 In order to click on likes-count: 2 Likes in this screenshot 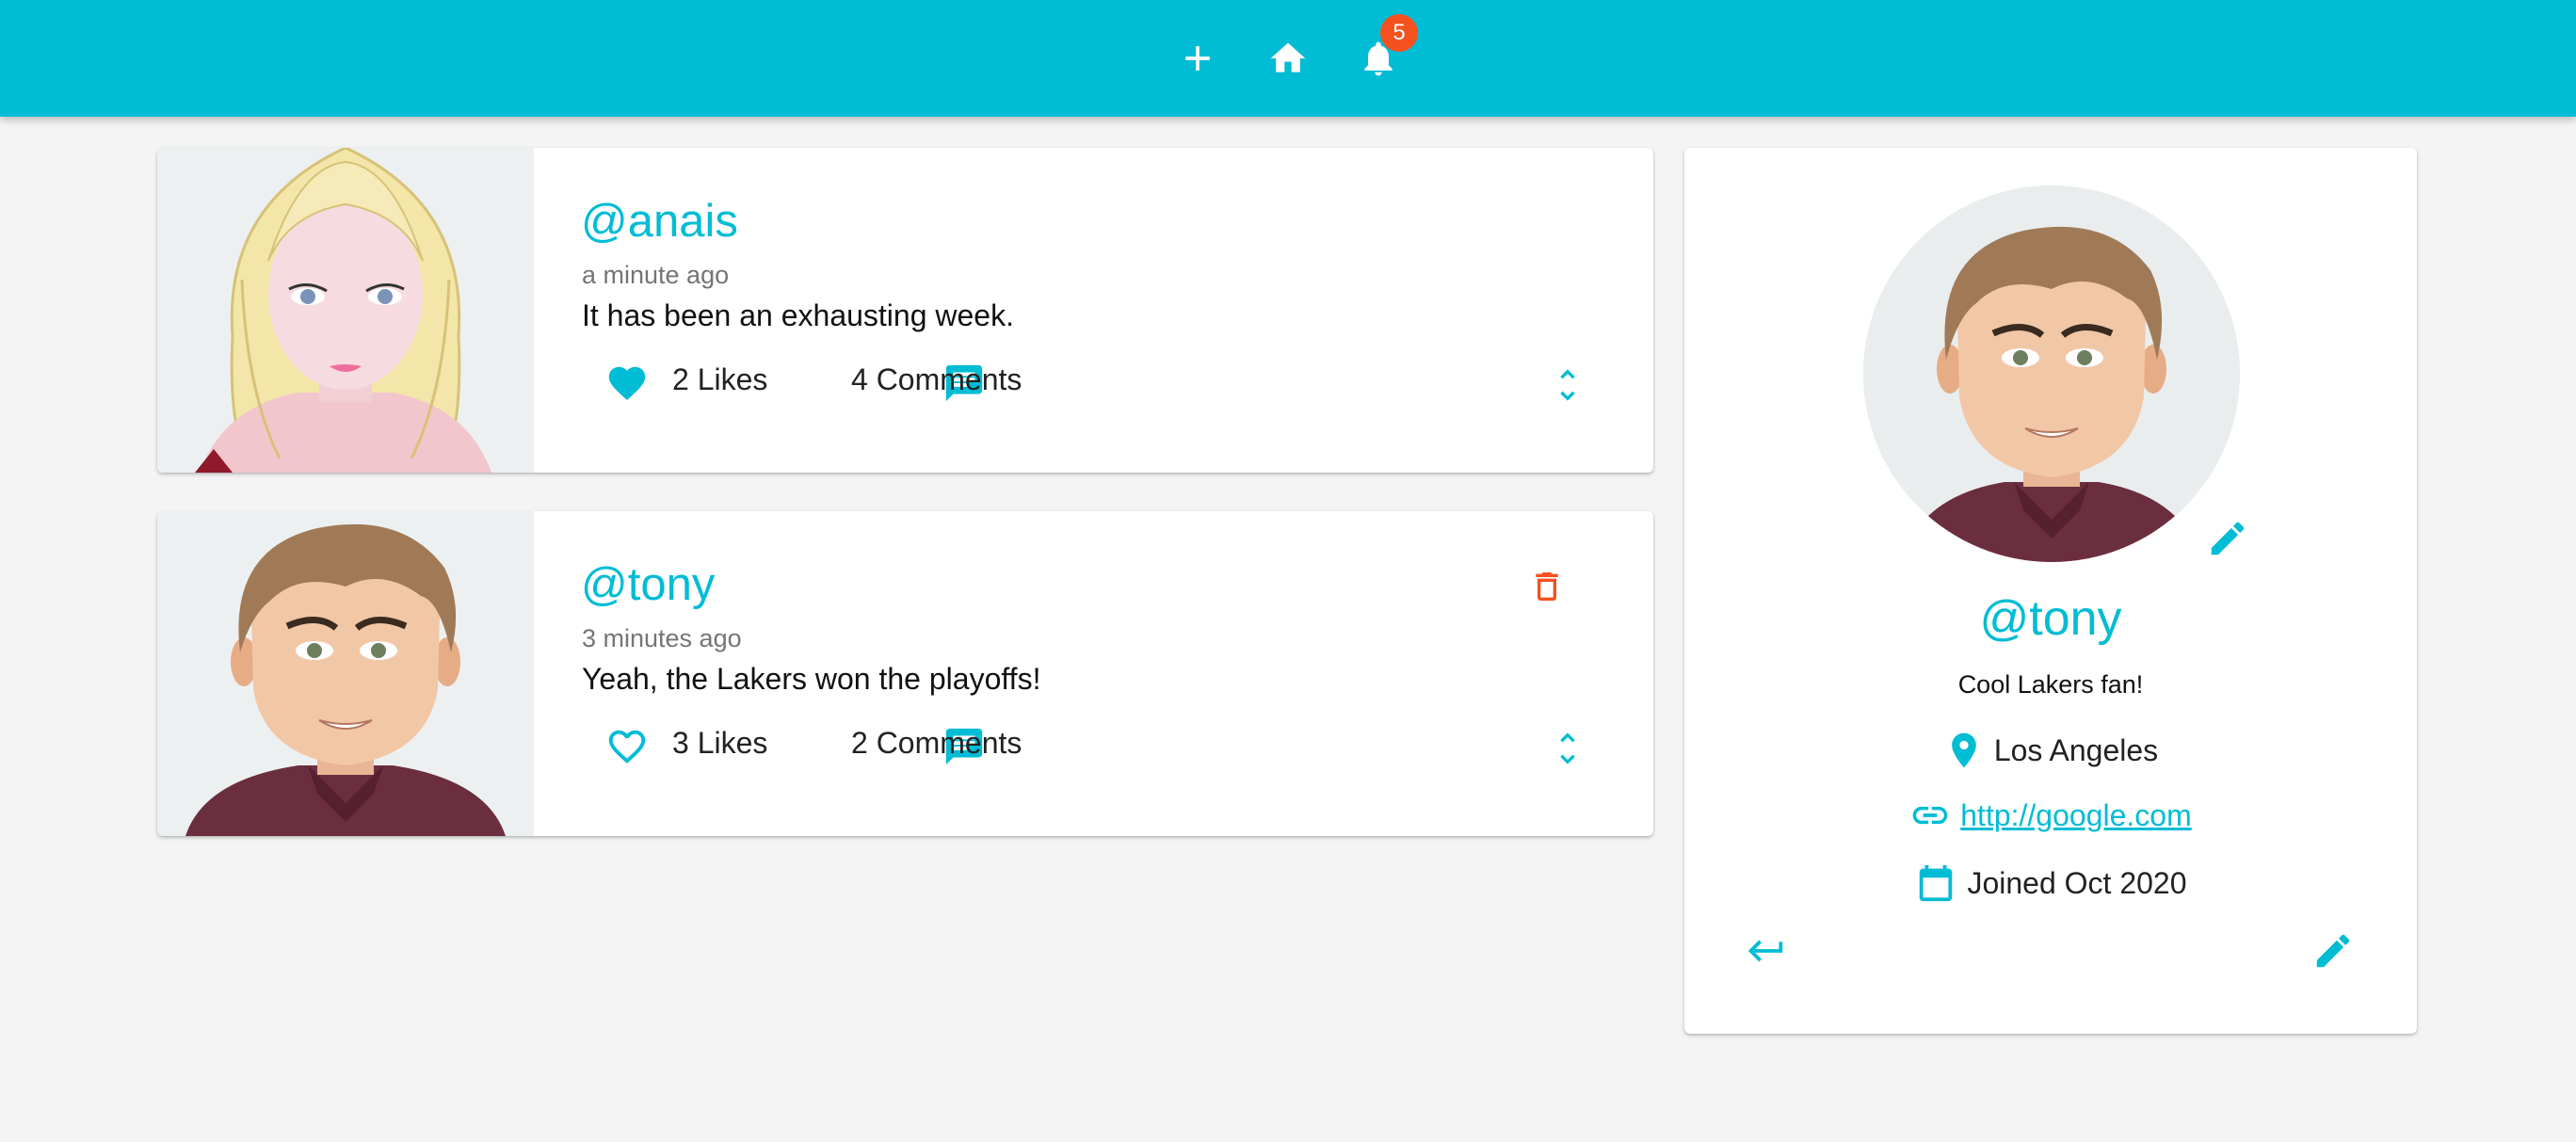, I will do `click(720, 379)`.